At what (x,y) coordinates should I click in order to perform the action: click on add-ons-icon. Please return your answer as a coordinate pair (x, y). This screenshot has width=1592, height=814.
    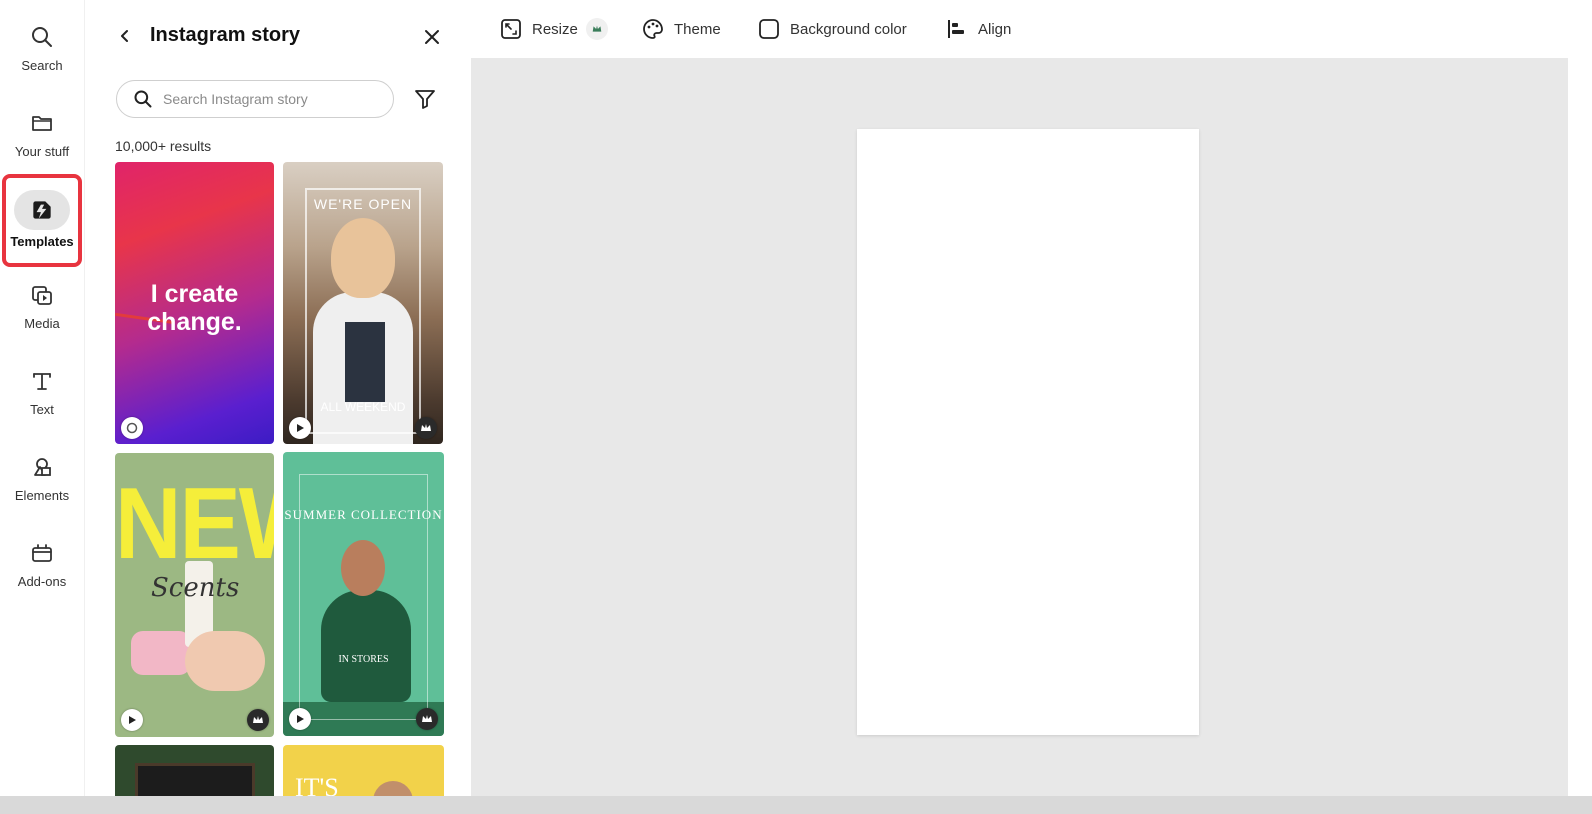
    Looking at the image, I should click on (42, 553).